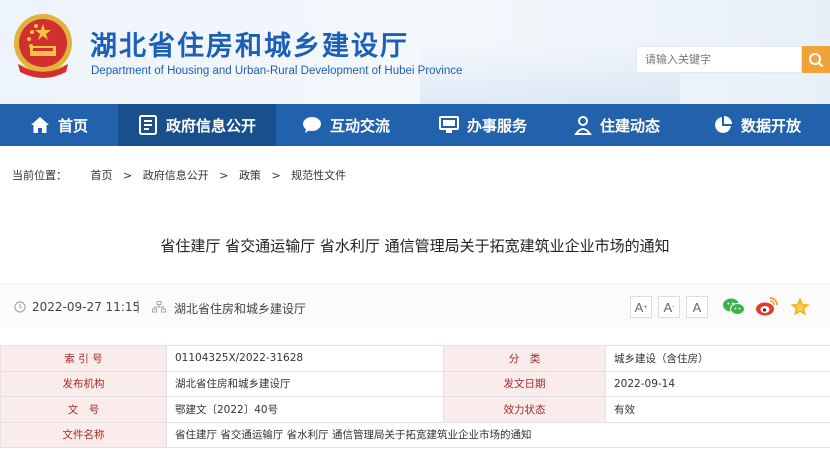 This screenshot has height=449, width=830. I want to click on article-title: 省住建厅 省交通运输厅 省水利厅 通信管理局关于拓宽建筑业企业市场的通知, so click(415, 246).